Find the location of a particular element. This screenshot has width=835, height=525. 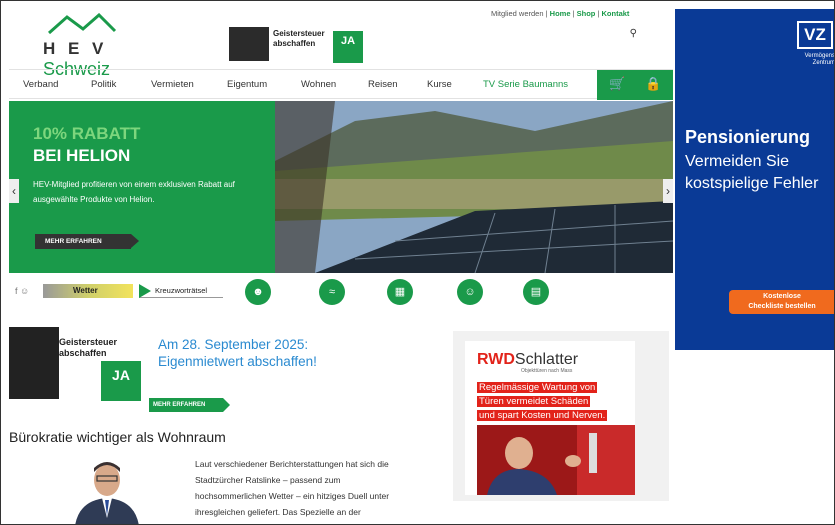

cart-icon: 🛒 is located at coordinates (617, 84).